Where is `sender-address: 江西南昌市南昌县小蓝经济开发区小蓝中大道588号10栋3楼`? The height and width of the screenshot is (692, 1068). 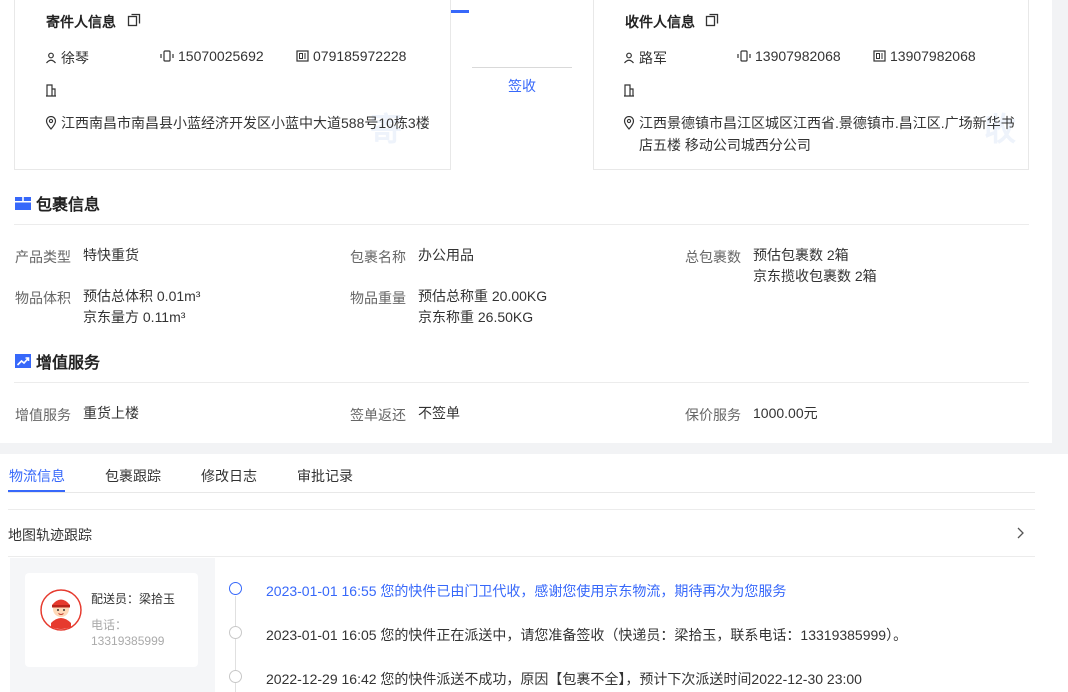
sender-address: 江西南昌市南昌县小蓝经济开发区小蓝中大道588号10栋3楼 is located at coordinates (245, 123).